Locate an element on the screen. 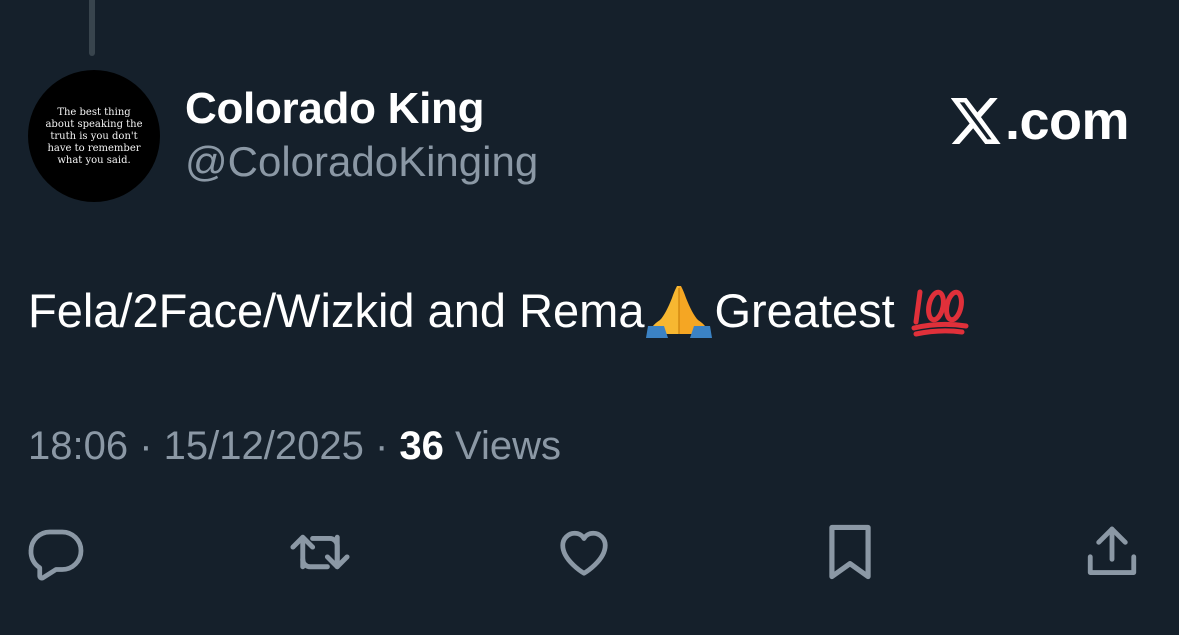 This screenshot has width=1179, height=635. author-handle: @ColoradoKinging is located at coordinates (361, 162).